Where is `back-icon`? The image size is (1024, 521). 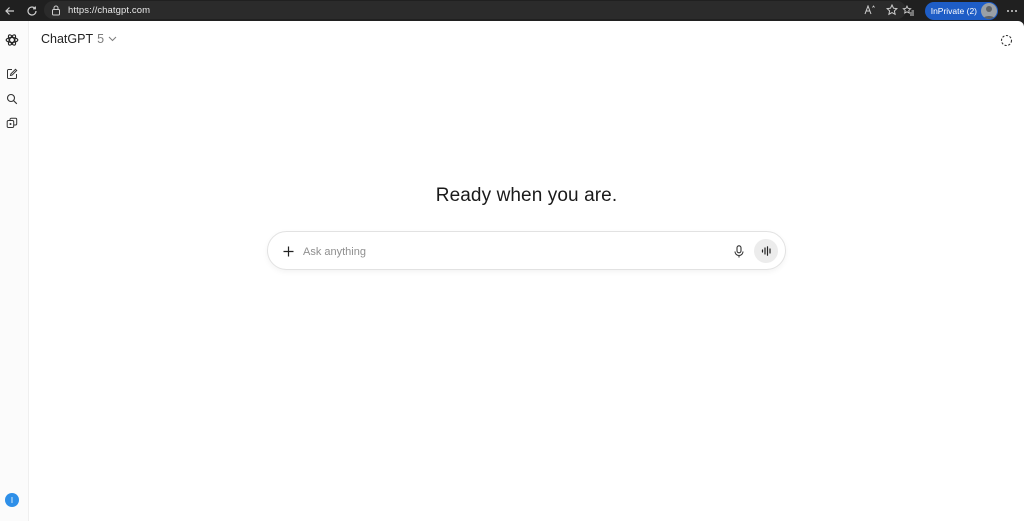
back-icon is located at coordinates (9, 10).